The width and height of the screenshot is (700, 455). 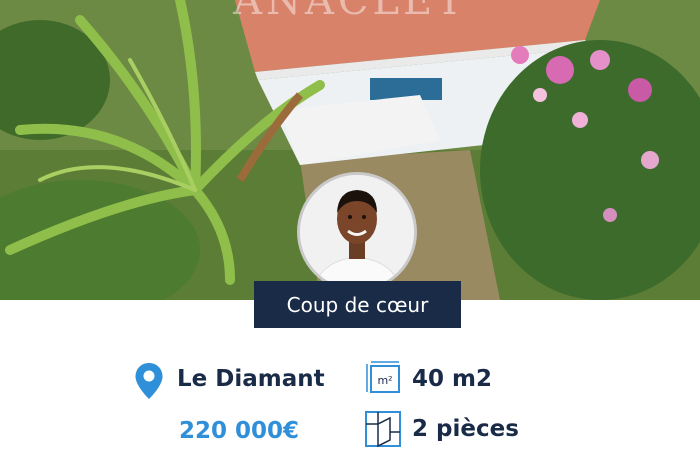 I want to click on area-icon: m², so click(x=383, y=377).